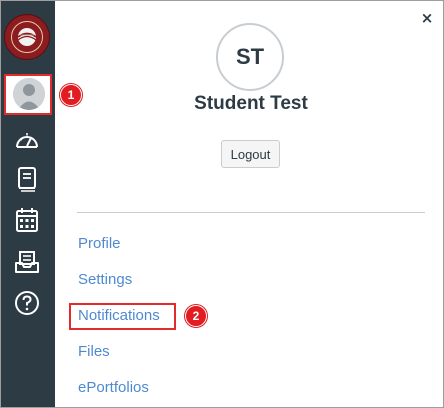 This screenshot has height=408, width=444. Describe the element at coordinates (251, 103) in the screenshot. I see `user-name: Student Test` at that location.